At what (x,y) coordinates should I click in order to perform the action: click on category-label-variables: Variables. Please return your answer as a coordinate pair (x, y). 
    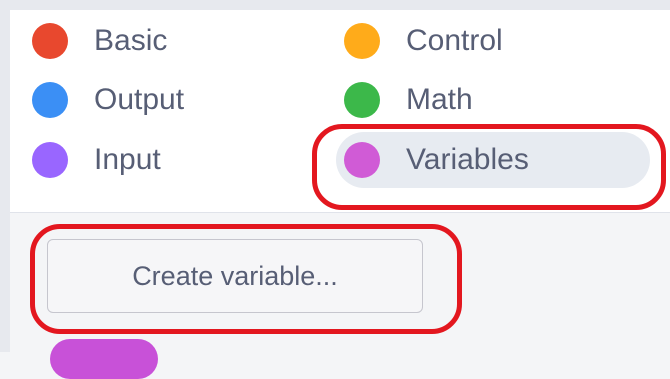
    Looking at the image, I should click on (467, 159).